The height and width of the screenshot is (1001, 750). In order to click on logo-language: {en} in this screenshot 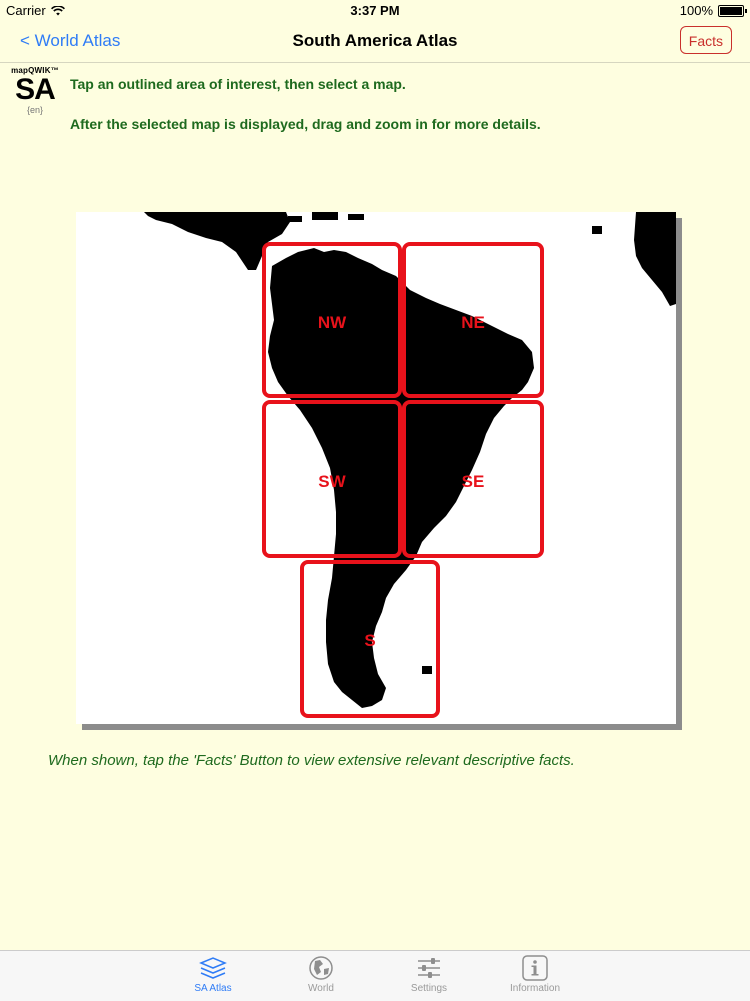, I will do `click(35, 110)`.